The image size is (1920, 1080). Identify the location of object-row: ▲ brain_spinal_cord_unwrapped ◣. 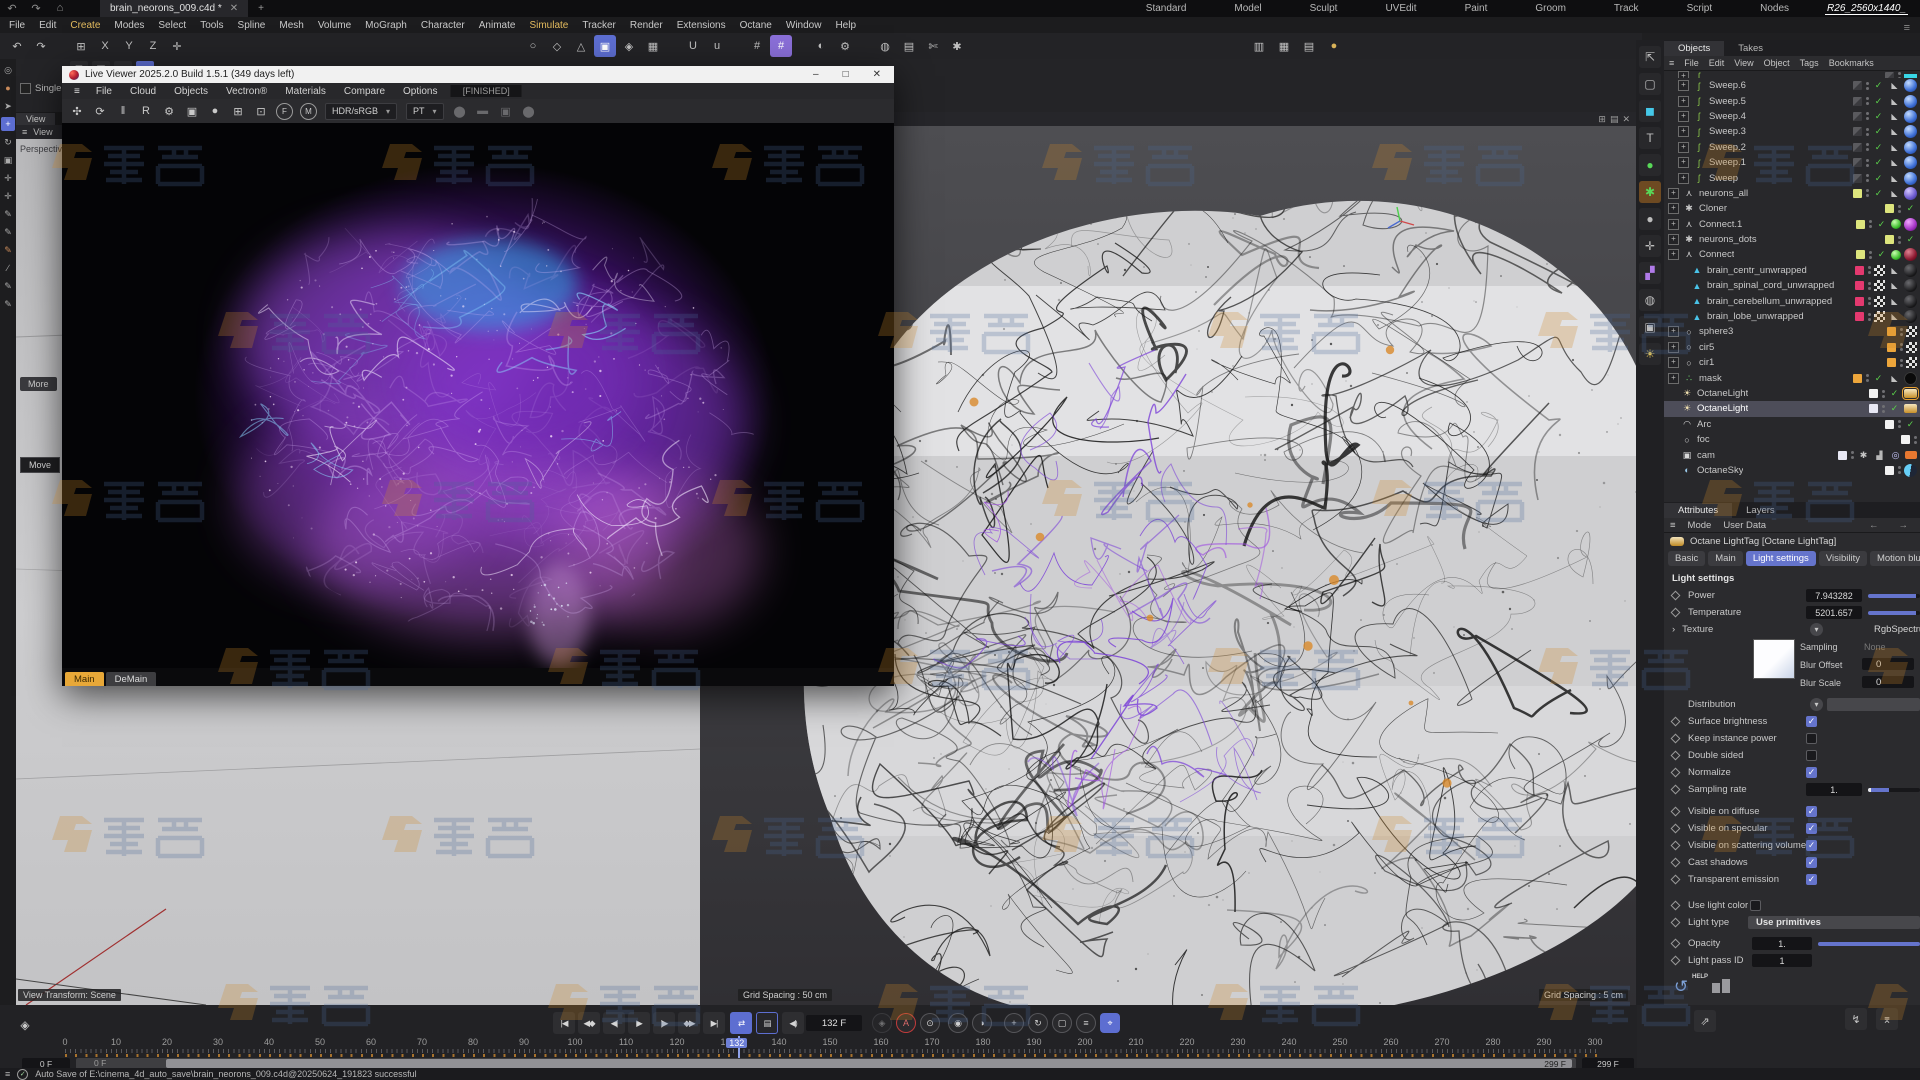
(1792, 285).